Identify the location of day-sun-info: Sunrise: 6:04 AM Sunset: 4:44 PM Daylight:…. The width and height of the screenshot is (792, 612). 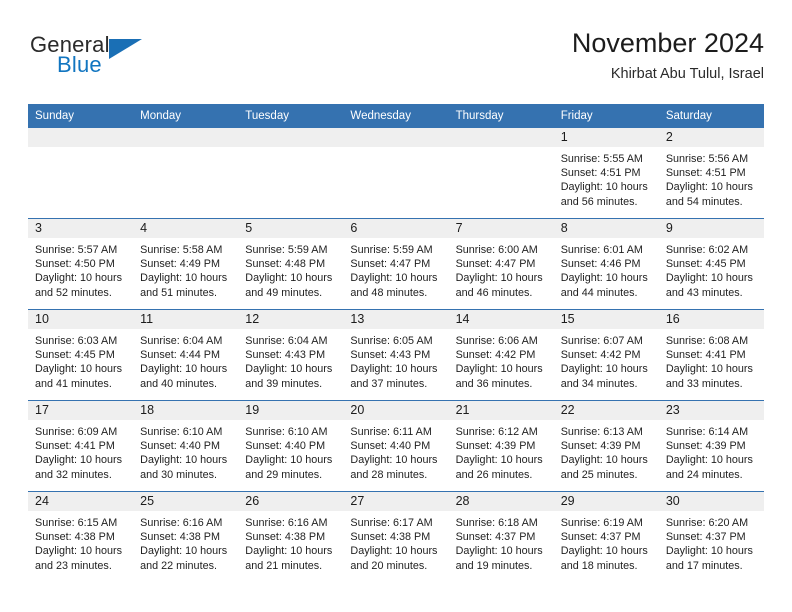
(185, 360).